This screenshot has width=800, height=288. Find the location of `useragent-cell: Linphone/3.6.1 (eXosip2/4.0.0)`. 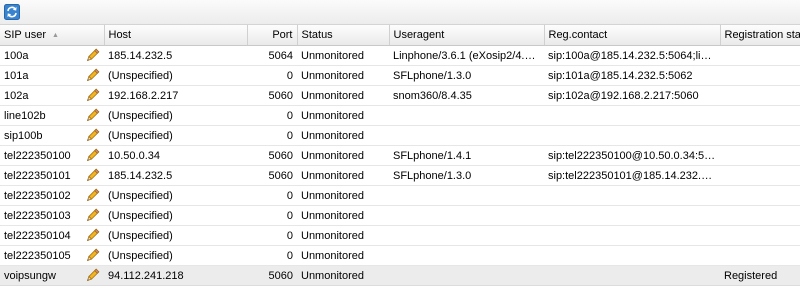

useragent-cell: Linphone/3.6.1 (eXosip2/4.0.0) is located at coordinates (466, 55).